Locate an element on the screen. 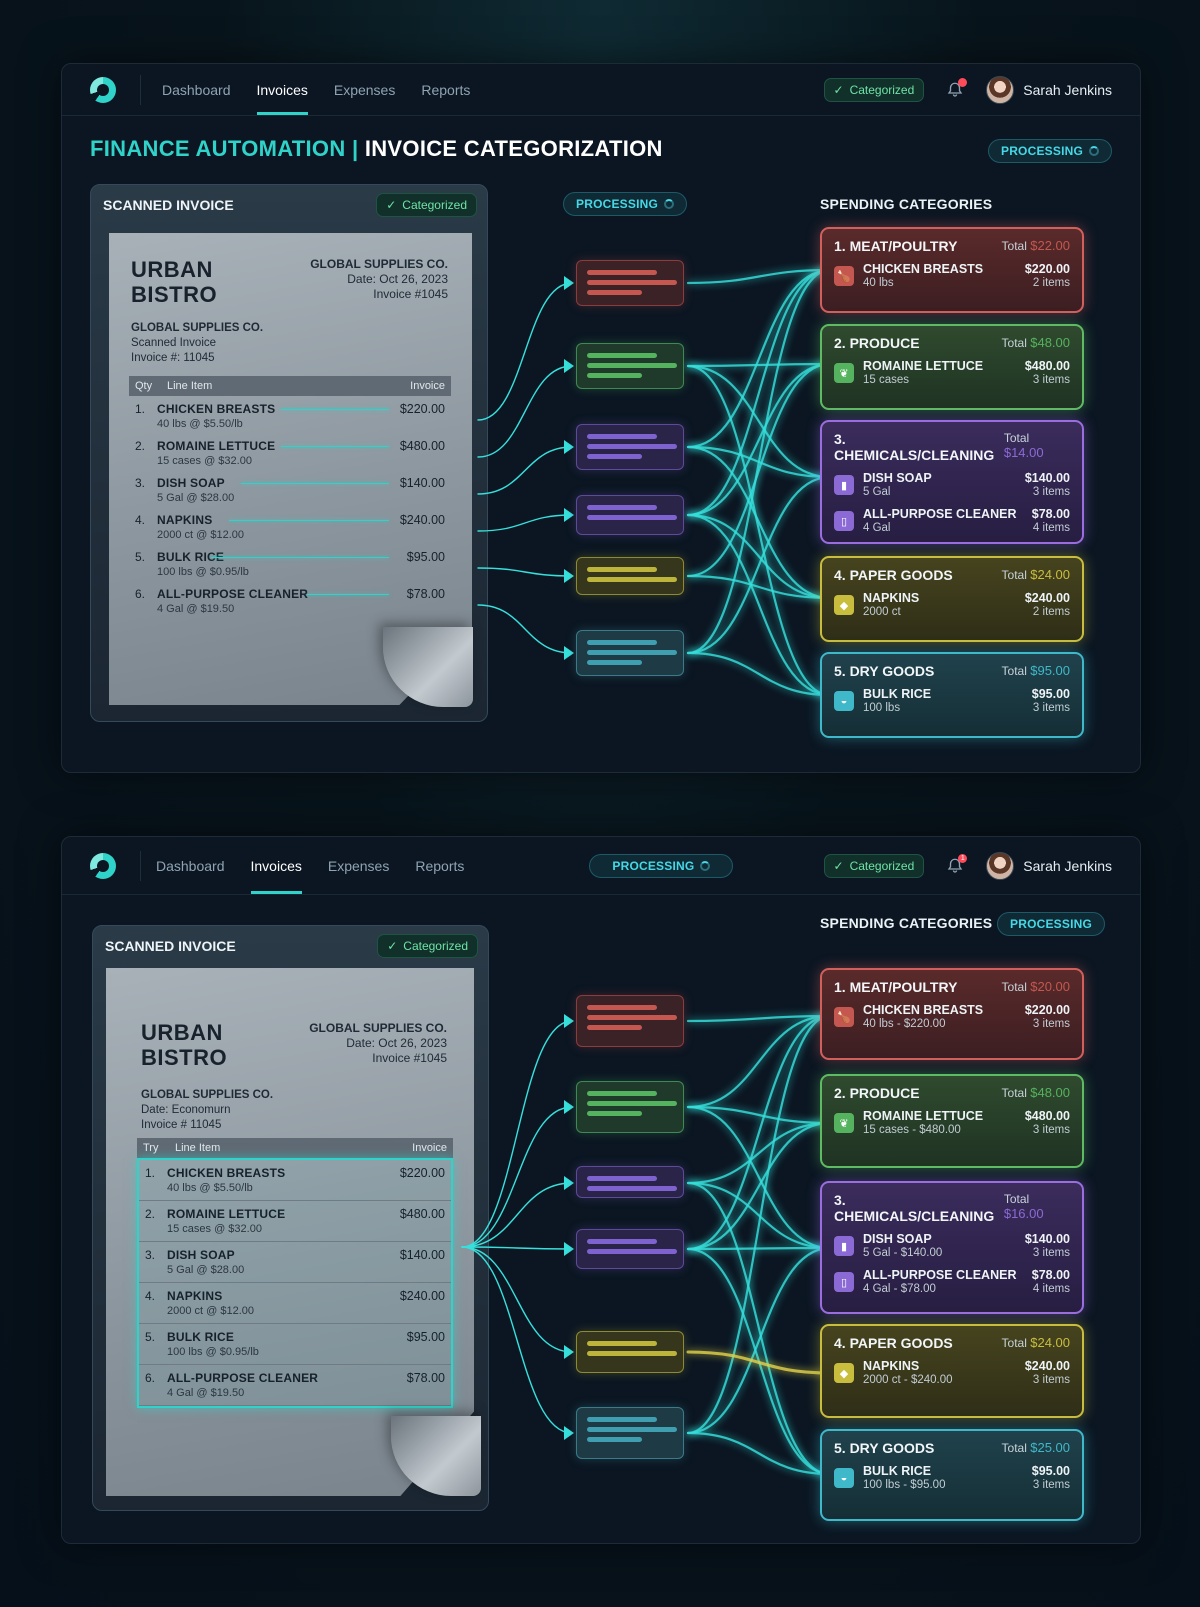 The width and height of the screenshot is (1200, 1607). category-item-name: ALL-PURPOSE CLEANER 4 Gal is located at coordinates (947, 521).